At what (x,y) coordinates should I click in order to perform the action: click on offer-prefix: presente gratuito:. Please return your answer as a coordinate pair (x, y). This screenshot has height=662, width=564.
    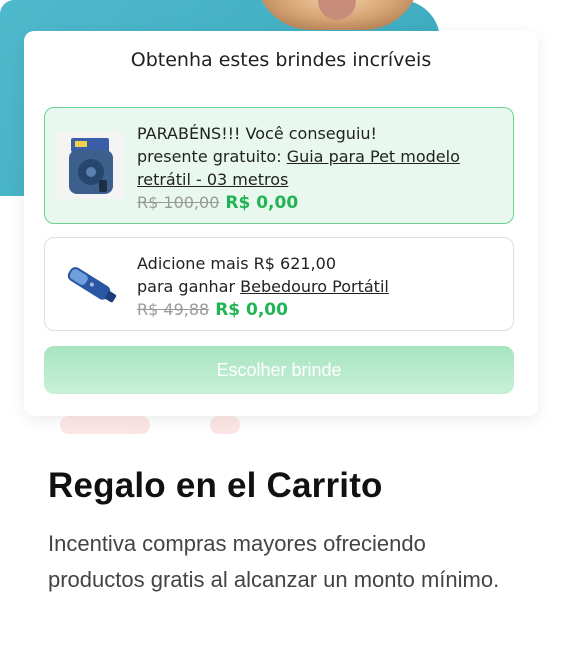
    Looking at the image, I should click on (212, 156).